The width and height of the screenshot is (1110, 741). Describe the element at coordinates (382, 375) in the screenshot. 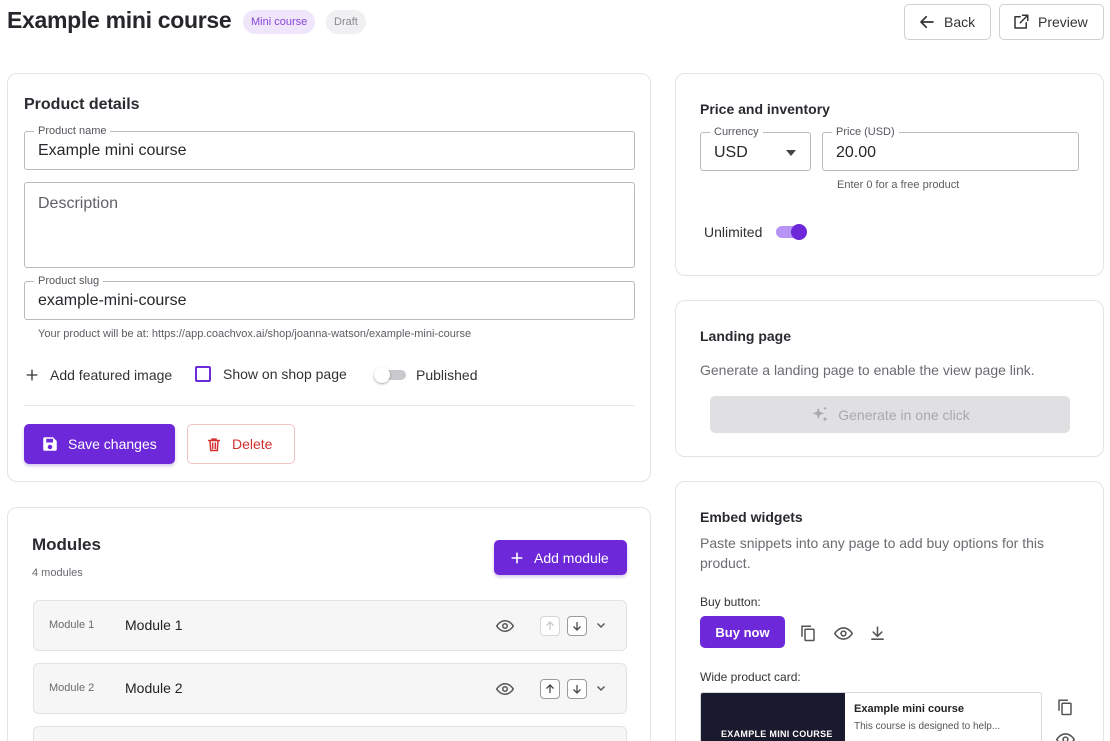

I see `published-toggle-thumb` at that location.